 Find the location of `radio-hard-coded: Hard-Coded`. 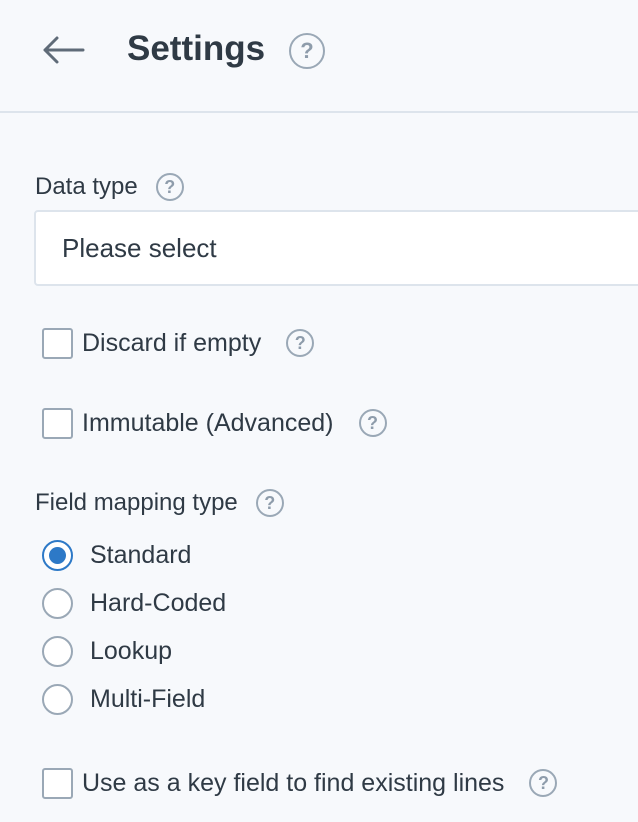

radio-hard-coded: Hard-Coded is located at coordinates (134, 603).